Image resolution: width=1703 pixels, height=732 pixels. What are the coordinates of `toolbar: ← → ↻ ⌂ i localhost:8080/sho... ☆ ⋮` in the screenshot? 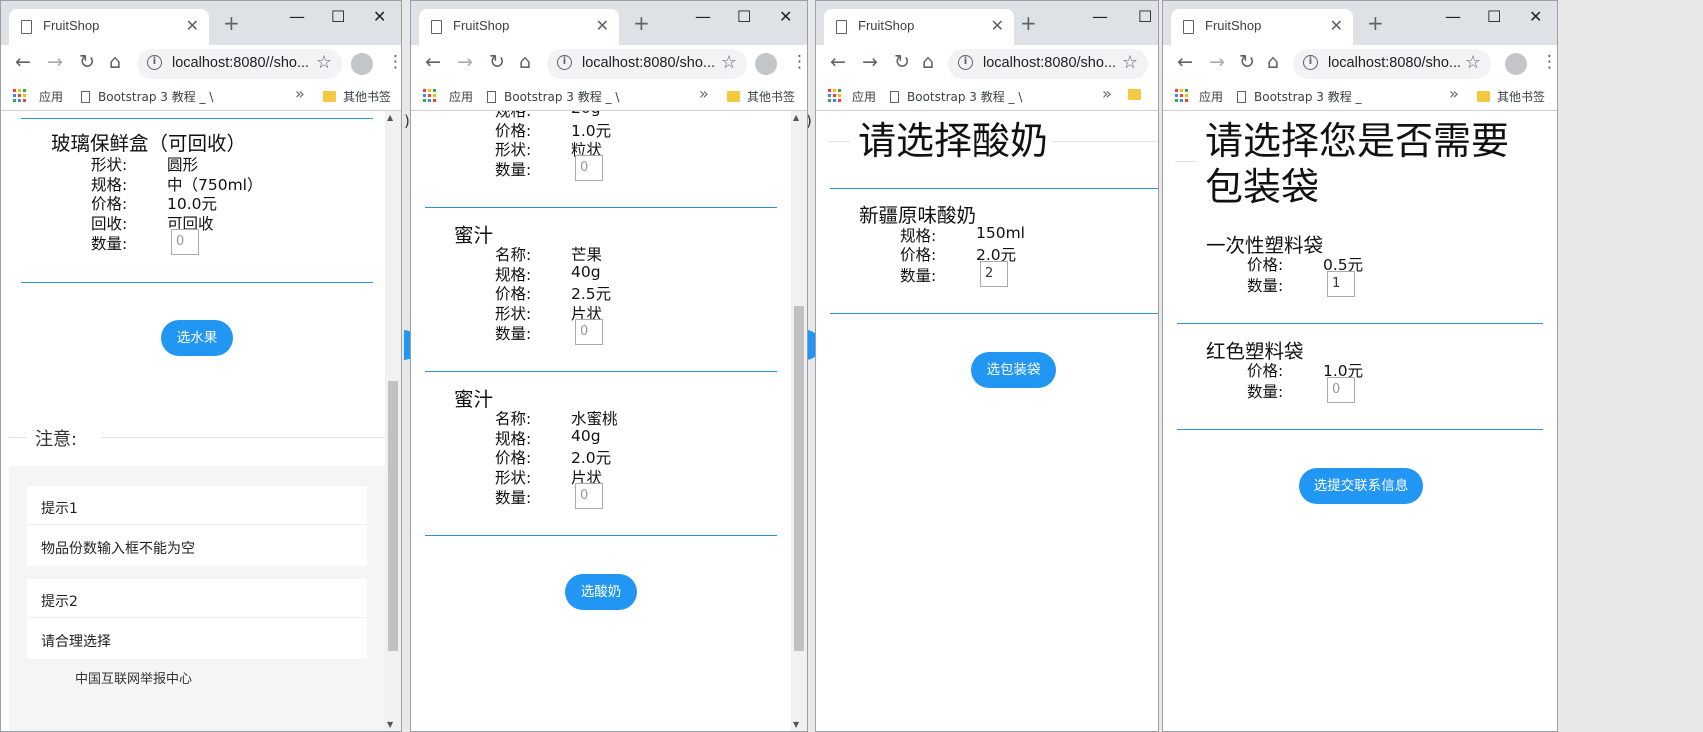 It's located at (1360, 63).